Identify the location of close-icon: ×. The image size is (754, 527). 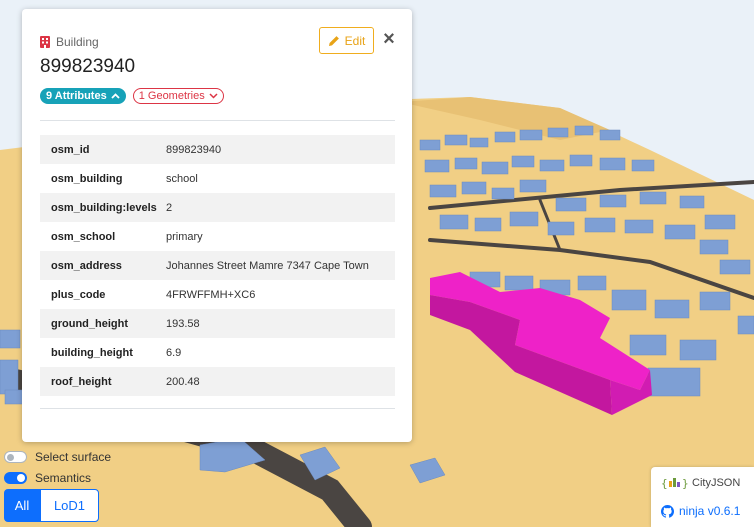
(389, 39).